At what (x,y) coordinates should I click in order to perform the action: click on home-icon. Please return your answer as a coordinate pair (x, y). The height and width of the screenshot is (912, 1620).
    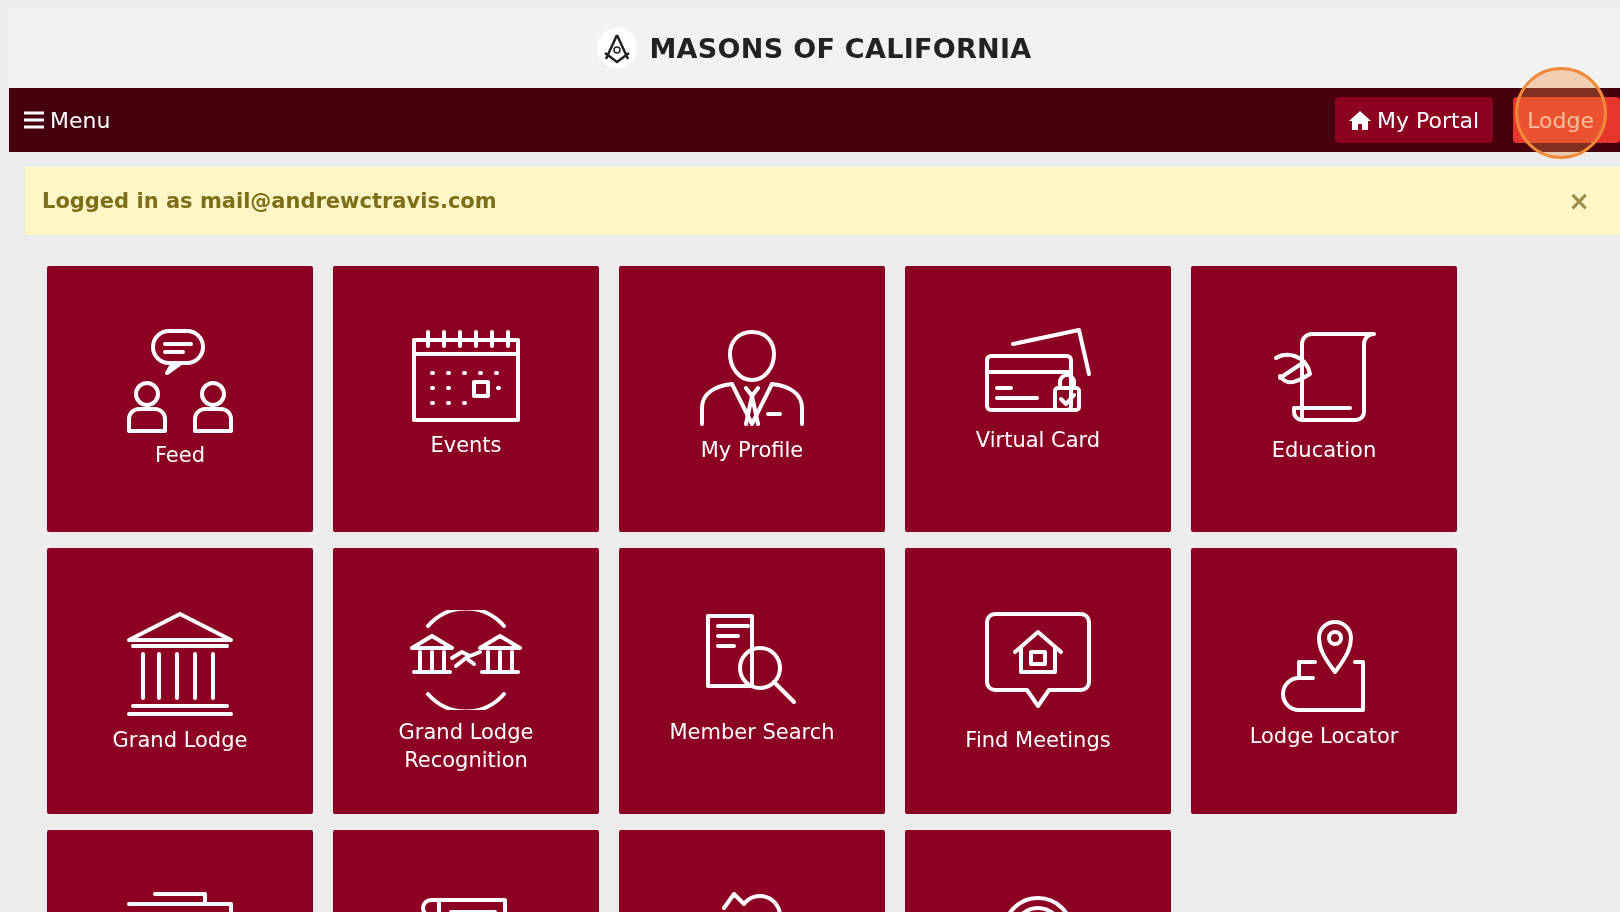
    Looking at the image, I should click on (1360, 120).